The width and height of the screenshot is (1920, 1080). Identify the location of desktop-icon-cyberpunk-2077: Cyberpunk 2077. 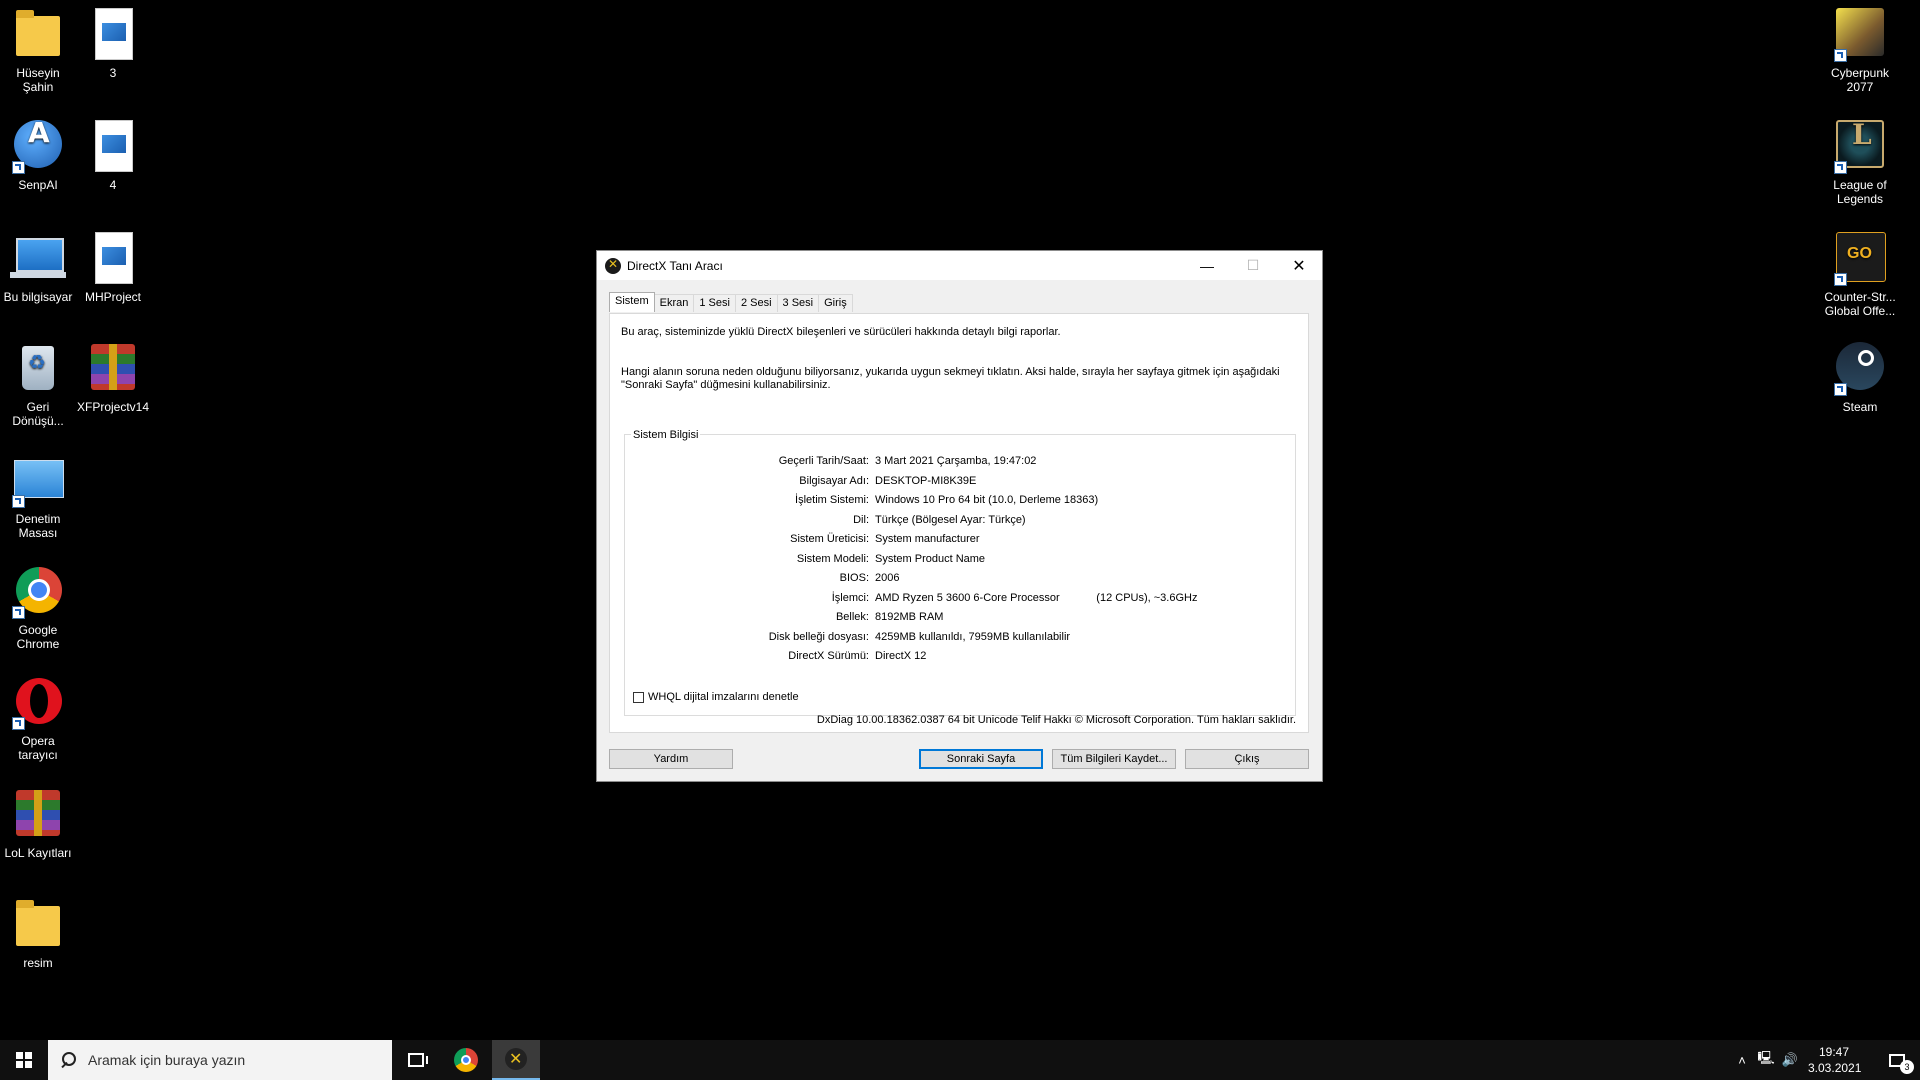
(1860, 50).